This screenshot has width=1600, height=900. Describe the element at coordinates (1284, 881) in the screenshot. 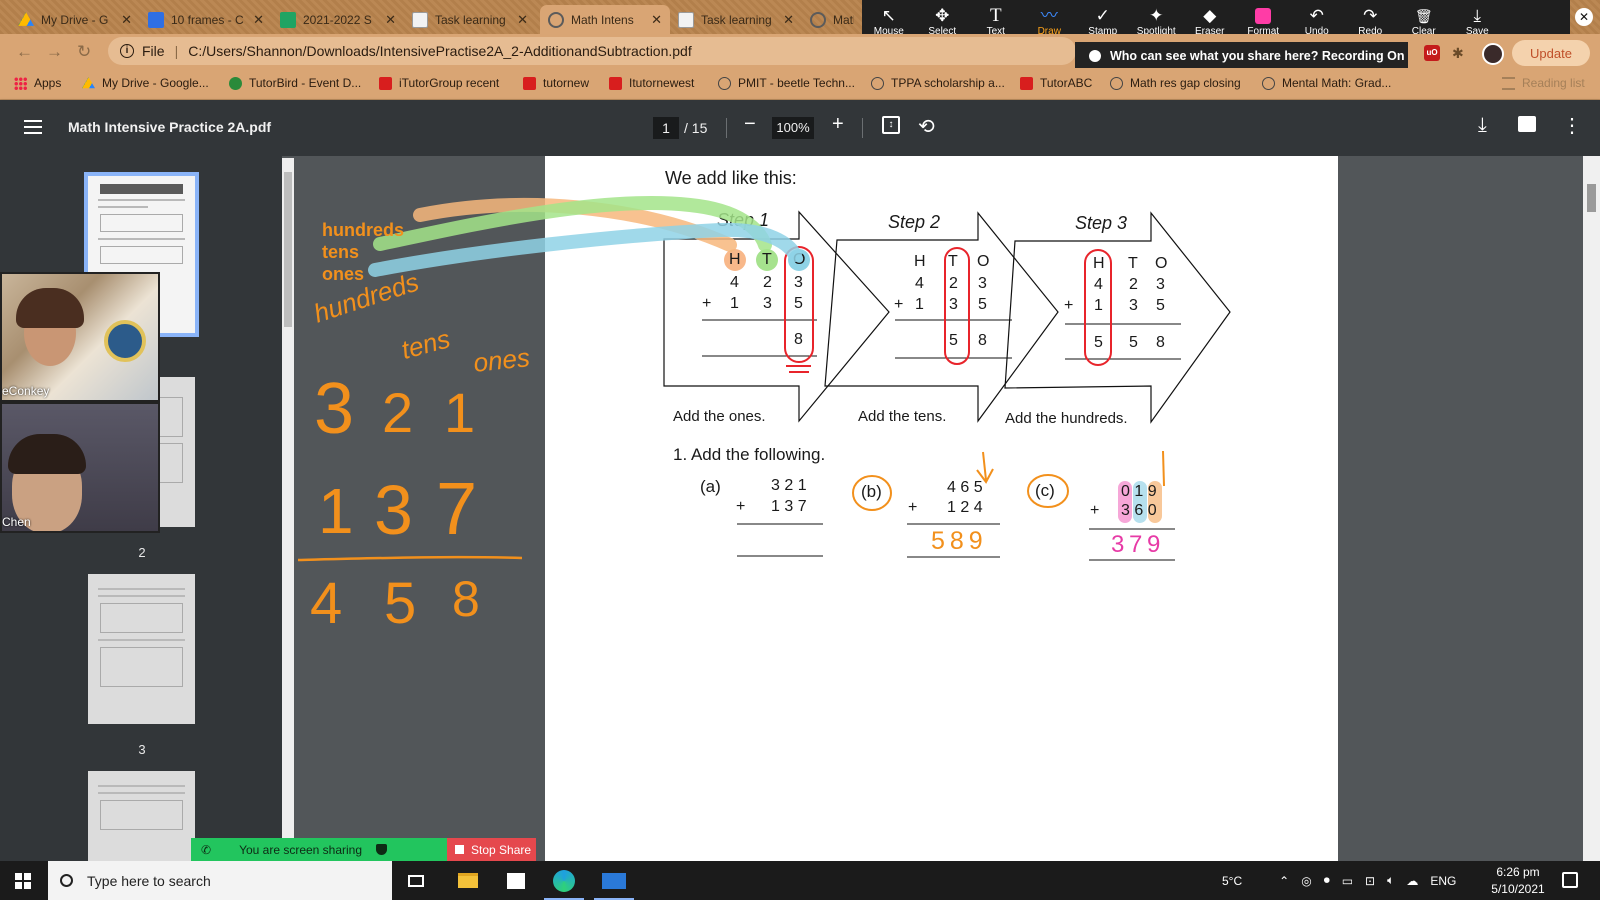

I see `chevron-up-icon: ⌃` at that location.